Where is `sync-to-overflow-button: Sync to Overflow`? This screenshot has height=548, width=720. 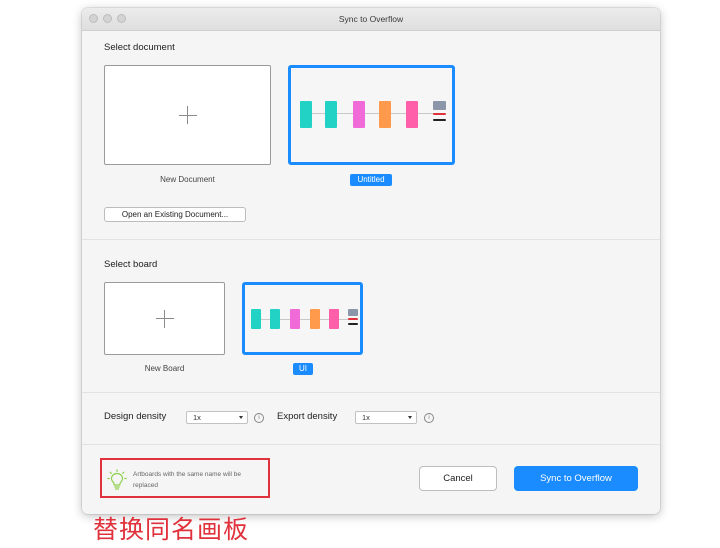 sync-to-overflow-button: Sync to Overflow is located at coordinates (576, 478).